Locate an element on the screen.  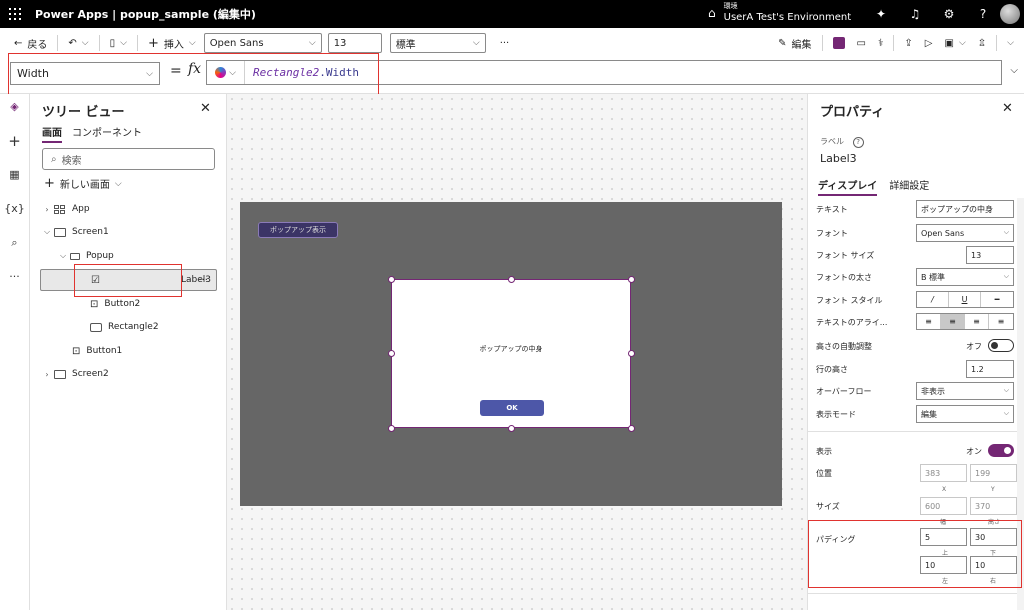
variables-icon: {x} is located at coordinates (14, 215).